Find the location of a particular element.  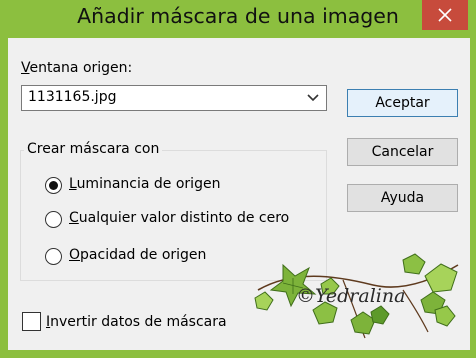

mask-options-title: Crear máscara con is located at coordinates (93, 149).